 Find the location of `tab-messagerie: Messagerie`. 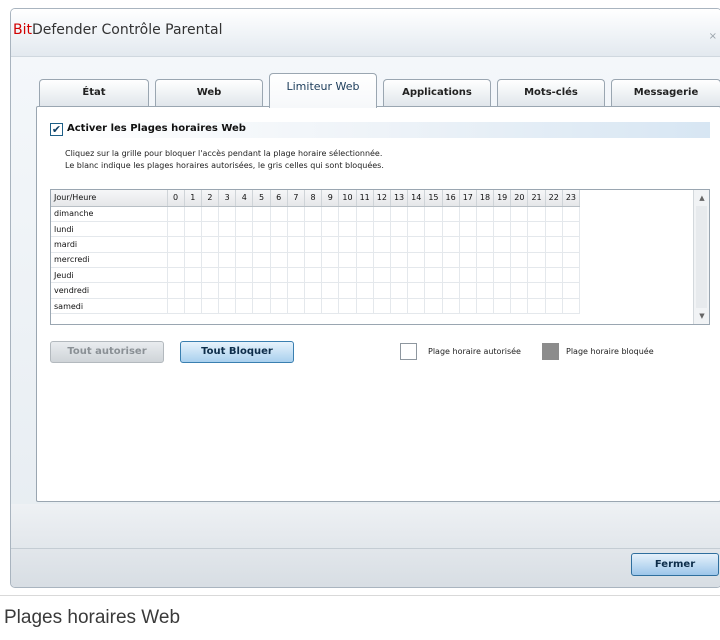

tab-messagerie: Messagerie is located at coordinates (665, 93).